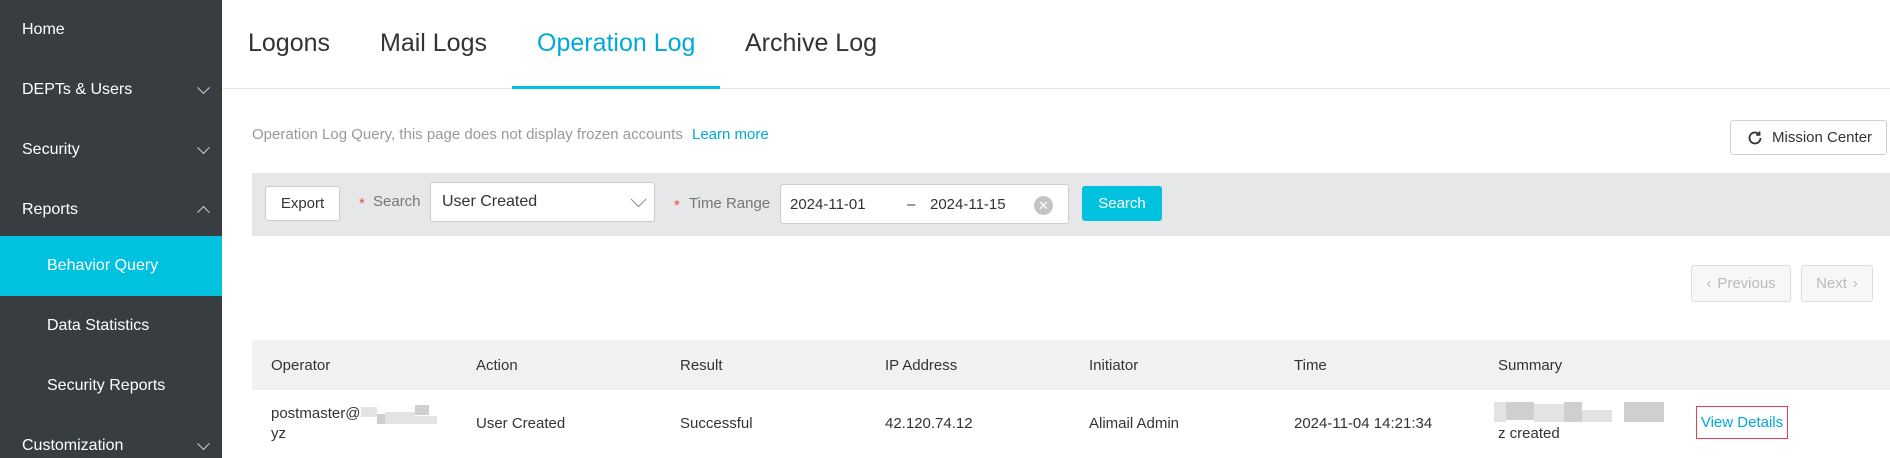  What do you see at coordinates (73, 445) in the screenshot?
I see `sidebar-item-label: Customization` at bounding box center [73, 445].